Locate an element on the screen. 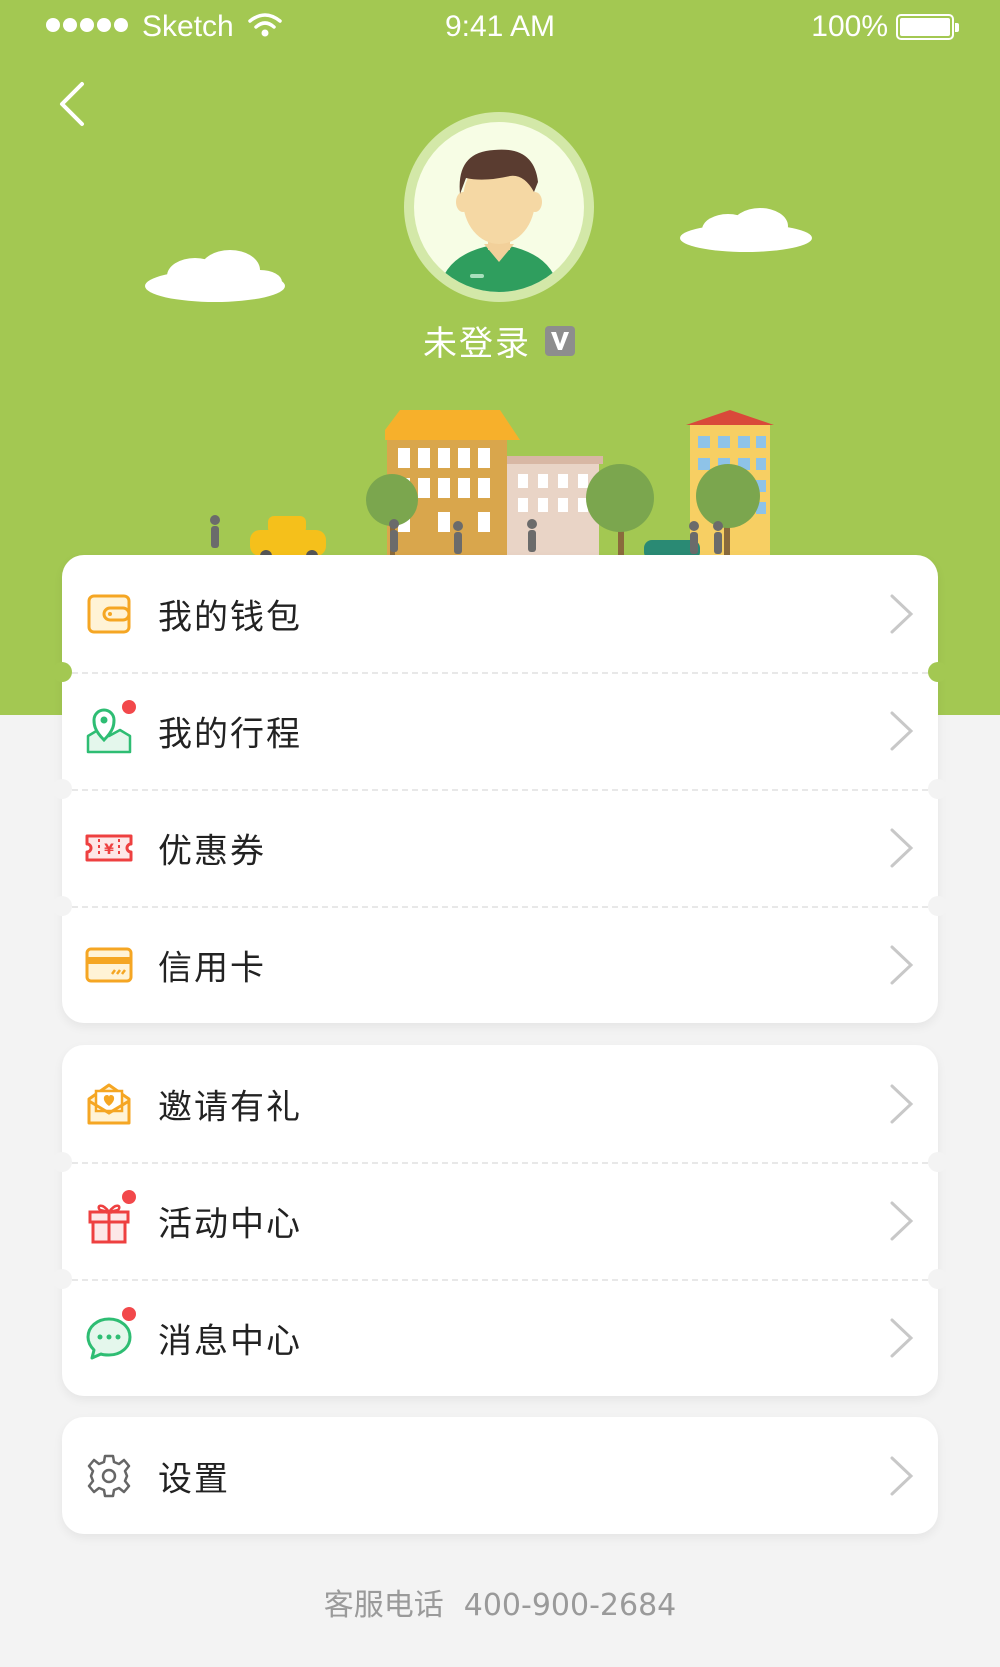 The height and width of the screenshot is (1667, 1000). menu-card-settings-group: 设置 is located at coordinates (500, 1475).